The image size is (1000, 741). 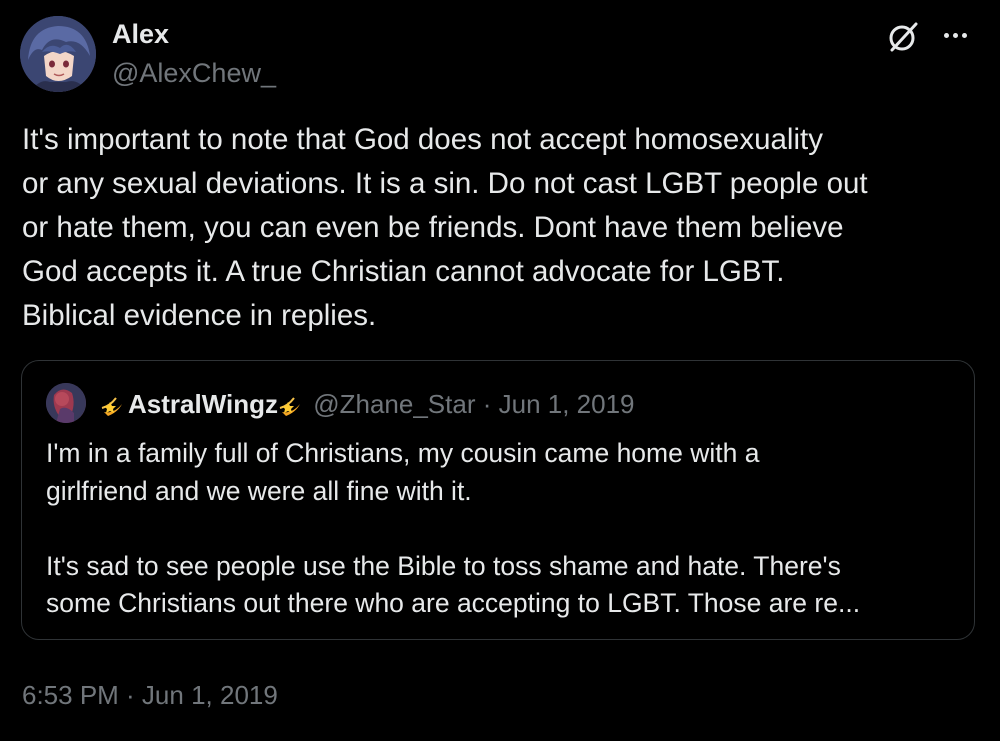 I want to click on author-avatar, so click(x=58, y=54).